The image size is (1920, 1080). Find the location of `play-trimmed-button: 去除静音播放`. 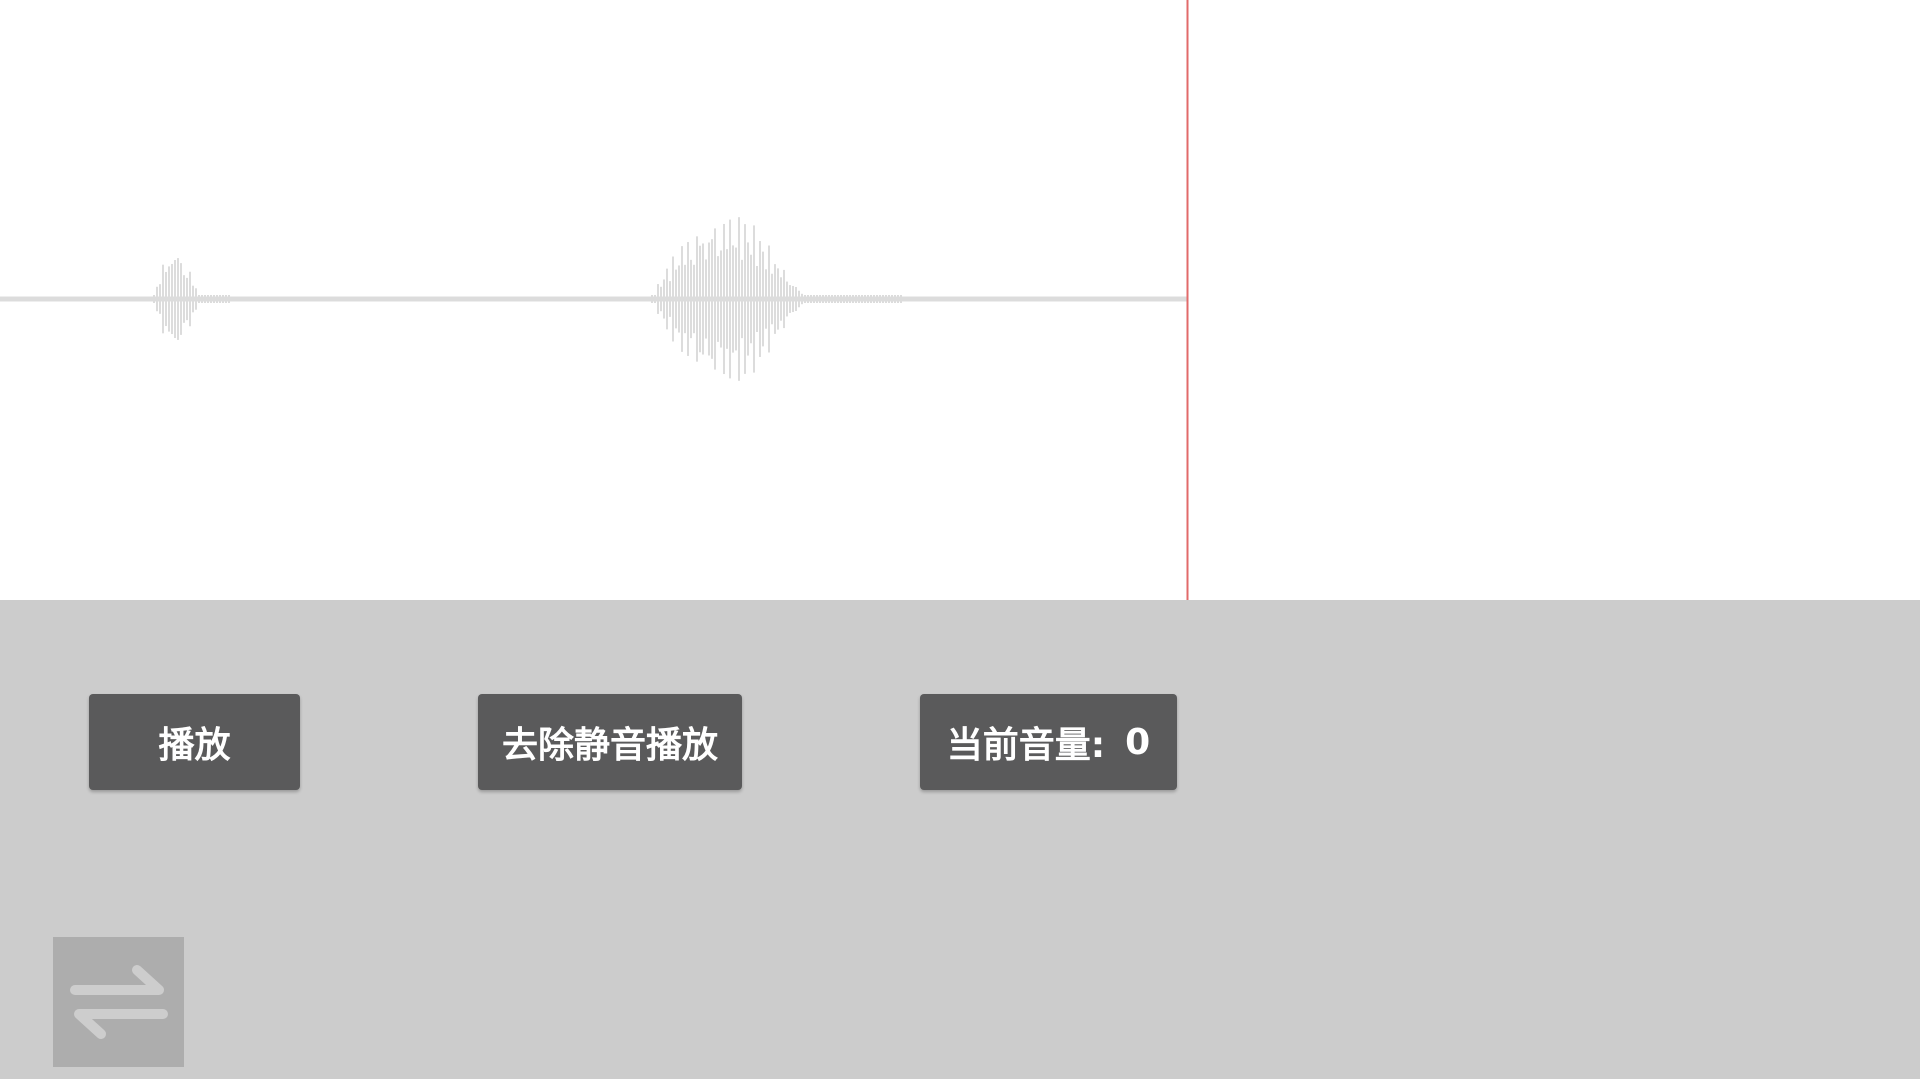

play-trimmed-button: 去除静音播放 is located at coordinates (610, 742).